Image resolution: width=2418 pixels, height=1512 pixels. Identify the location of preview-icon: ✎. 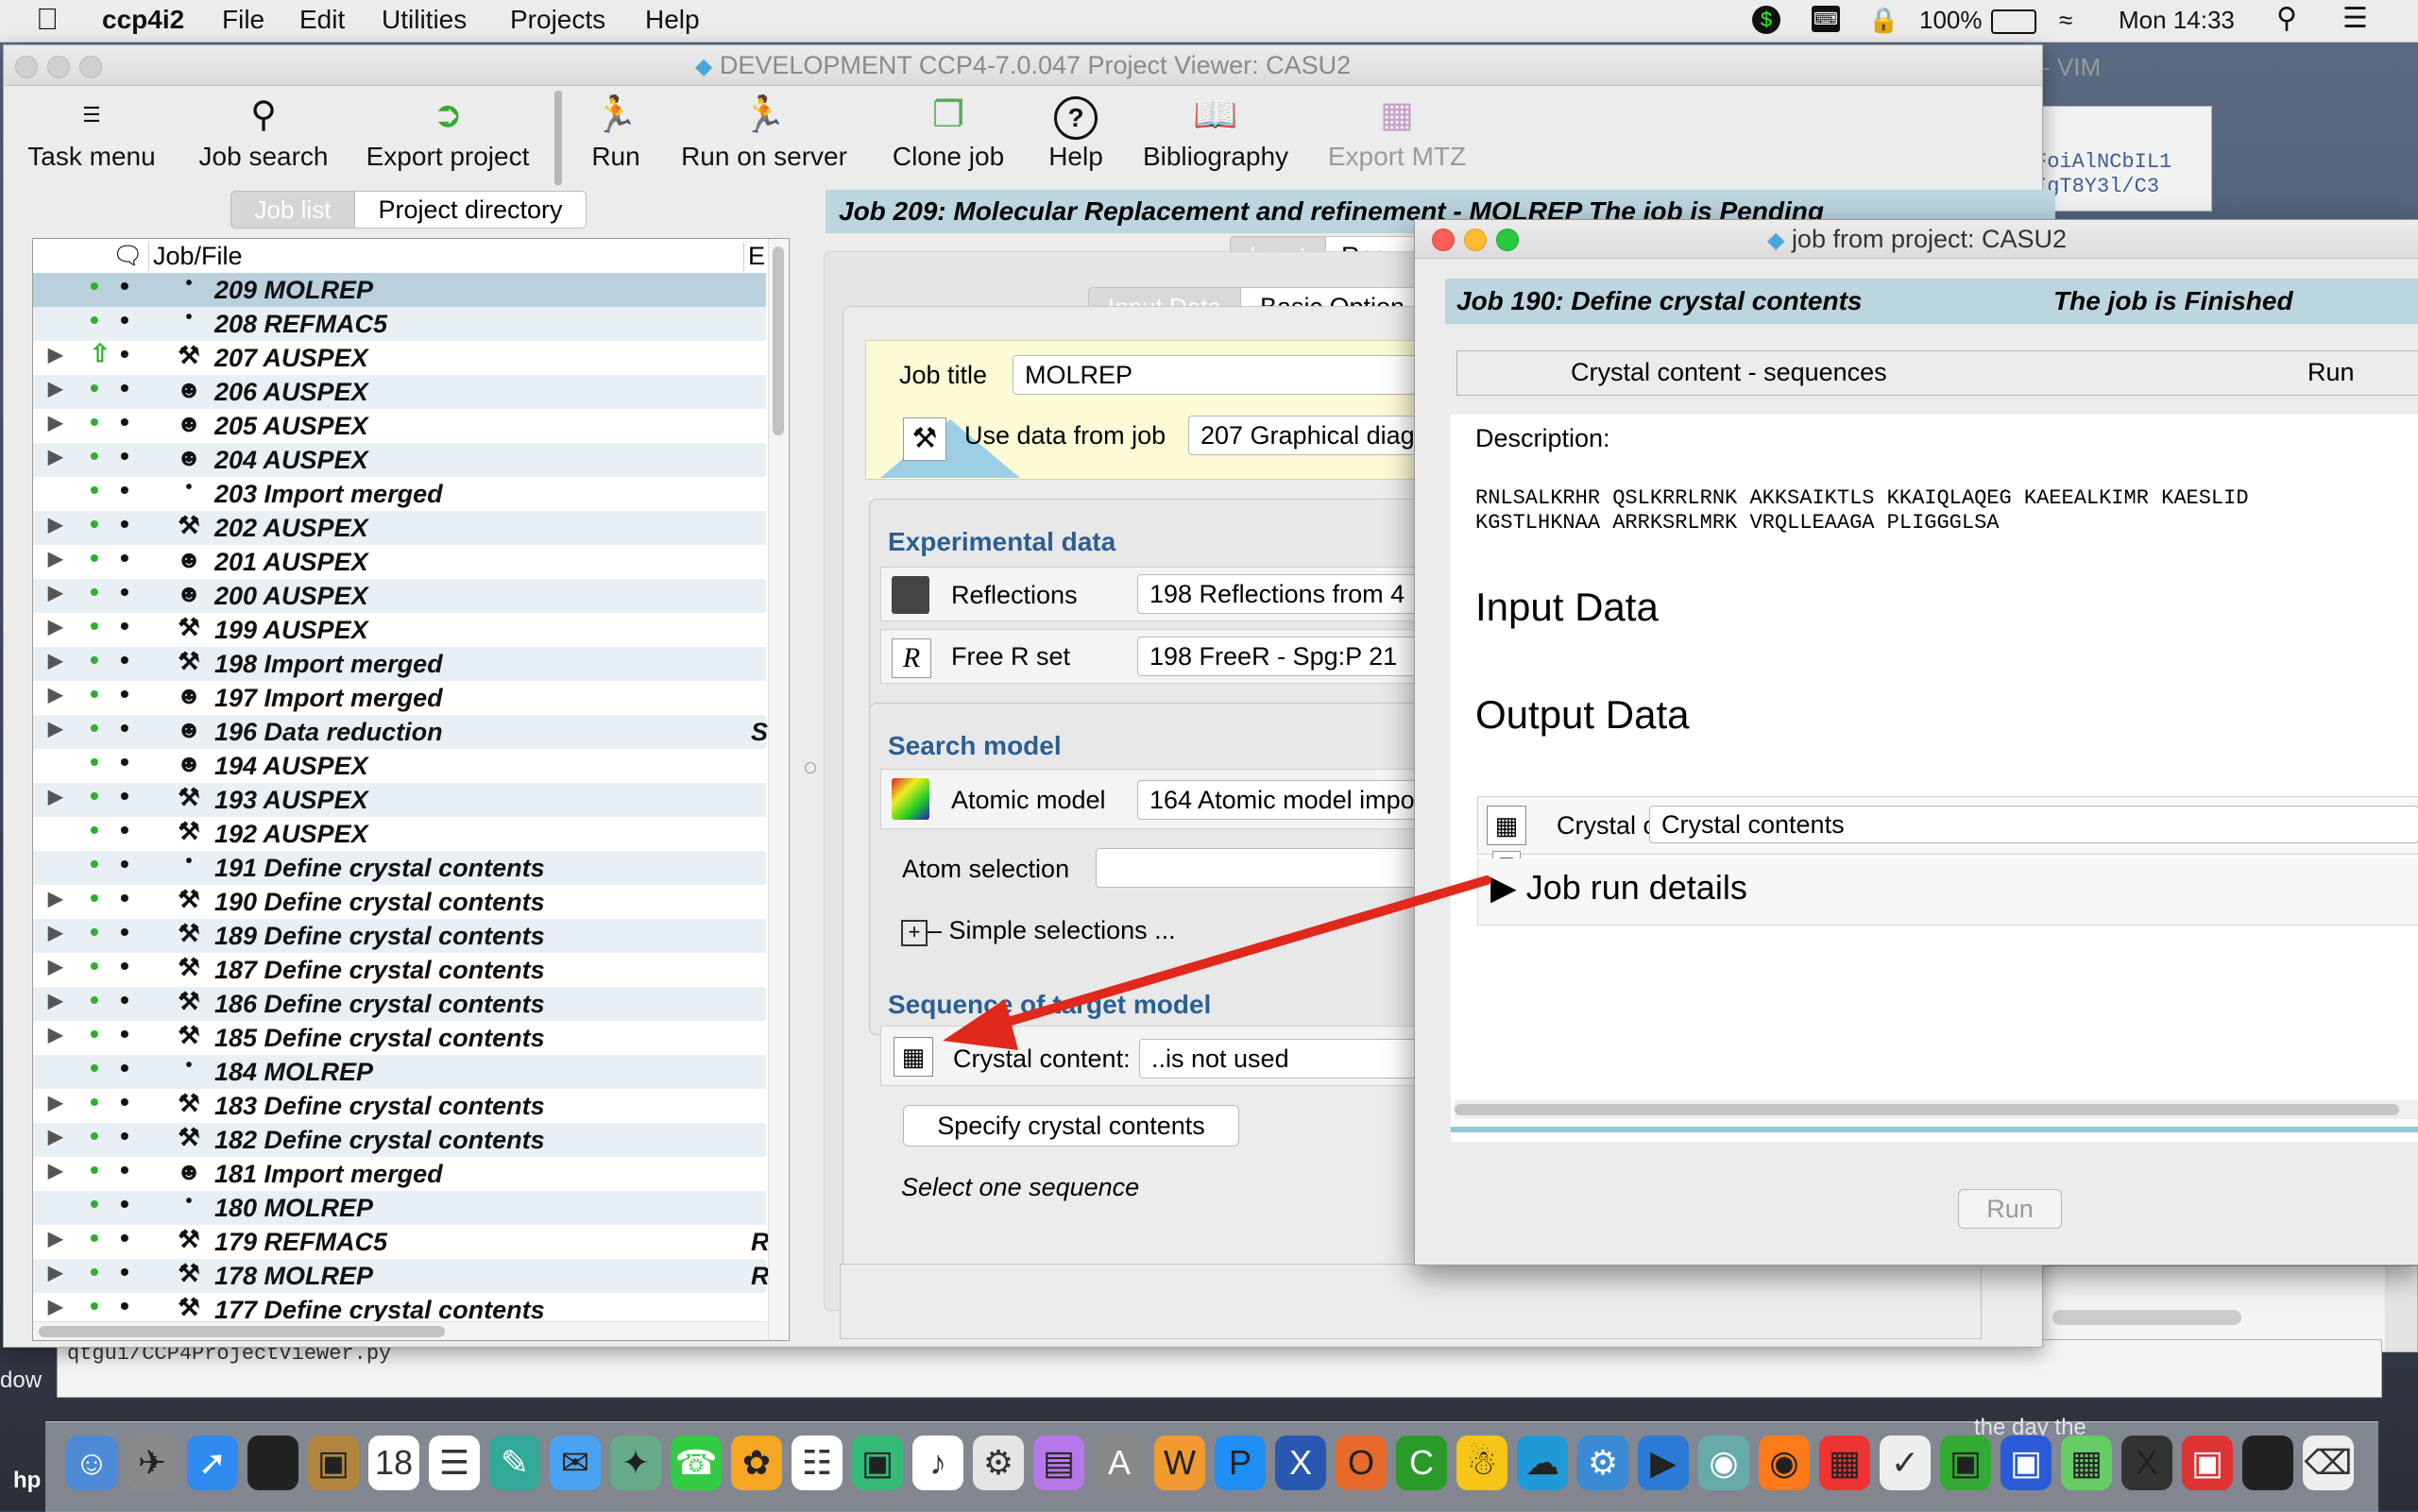
(514, 1463).